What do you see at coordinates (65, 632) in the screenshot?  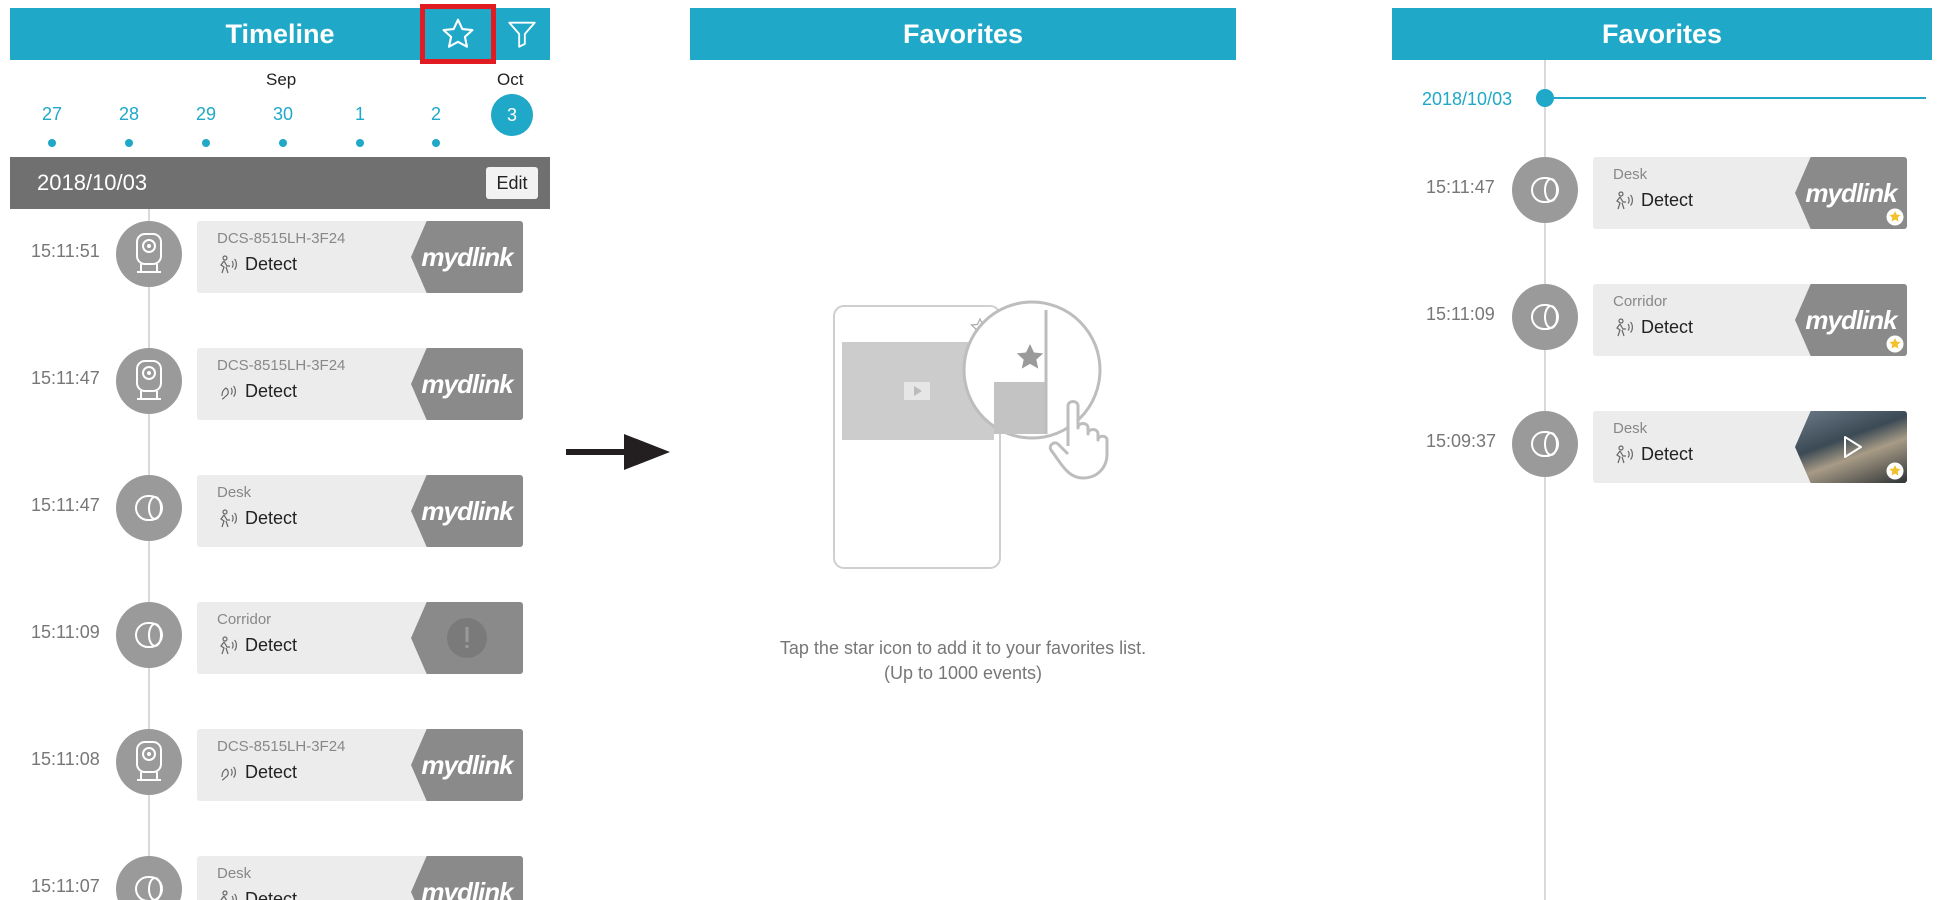 I see `event-time: 15:11:09` at bounding box center [65, 632].